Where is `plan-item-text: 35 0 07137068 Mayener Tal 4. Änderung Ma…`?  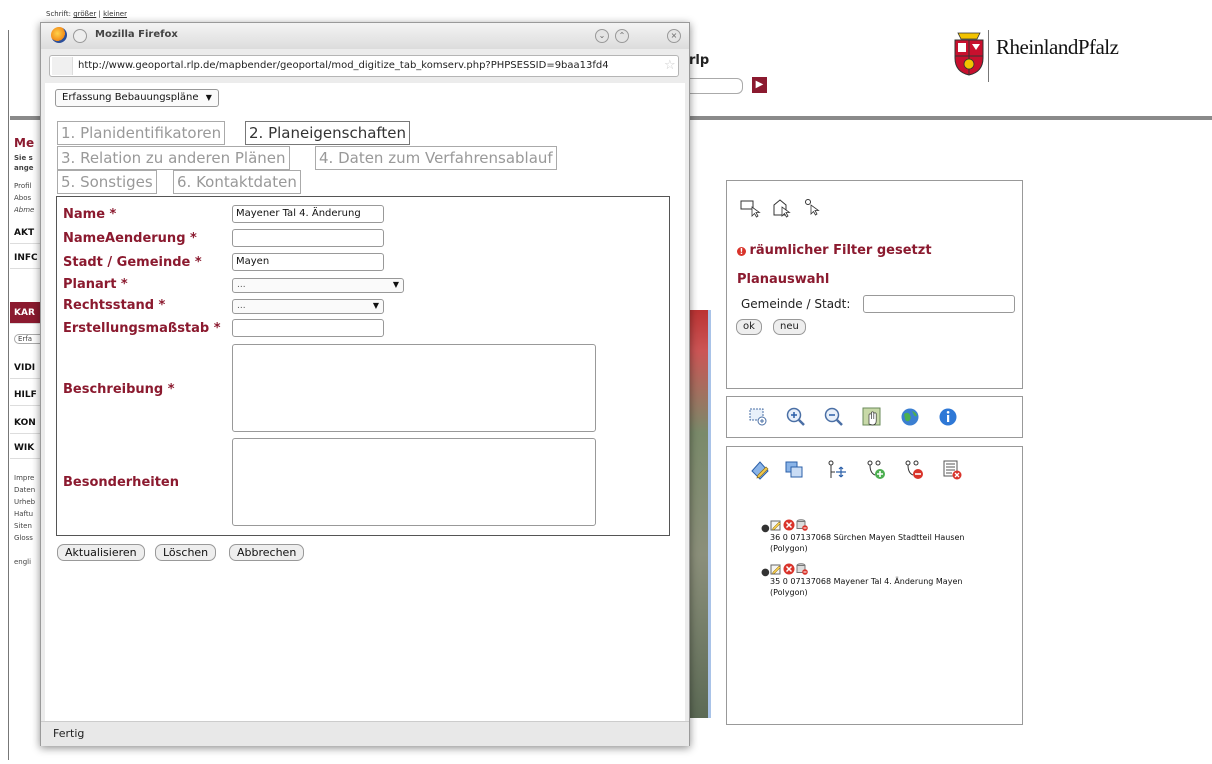
plan-item-text: 35 0 07137068 Mayener Tal 4. Änderung Ma… is located at coordinates (866, 587).